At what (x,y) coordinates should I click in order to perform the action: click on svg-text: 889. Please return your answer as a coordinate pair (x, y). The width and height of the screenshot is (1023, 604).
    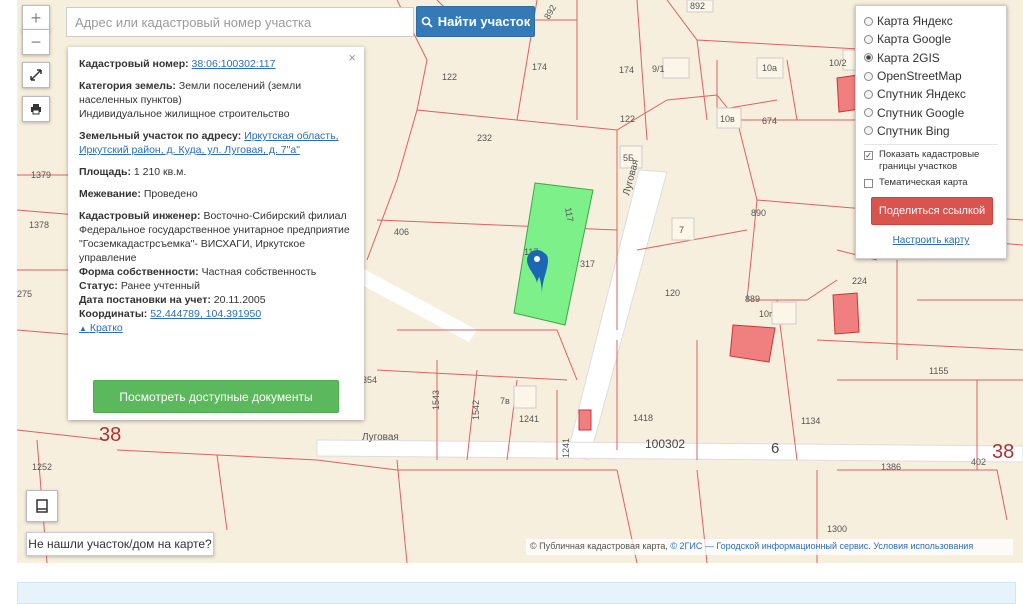
    Looking at the image, I should click on (752, 299).